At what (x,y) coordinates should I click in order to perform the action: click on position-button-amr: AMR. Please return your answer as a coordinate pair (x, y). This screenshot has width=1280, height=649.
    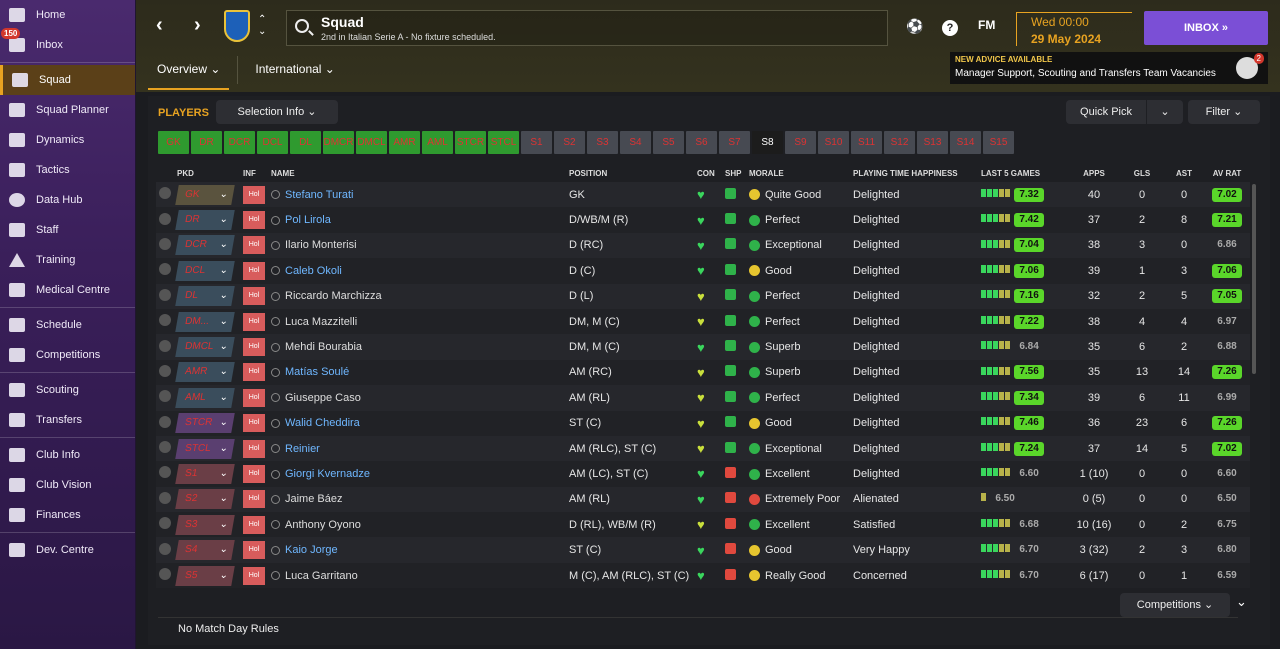
    Looking at the image, I should click on (404, 142).